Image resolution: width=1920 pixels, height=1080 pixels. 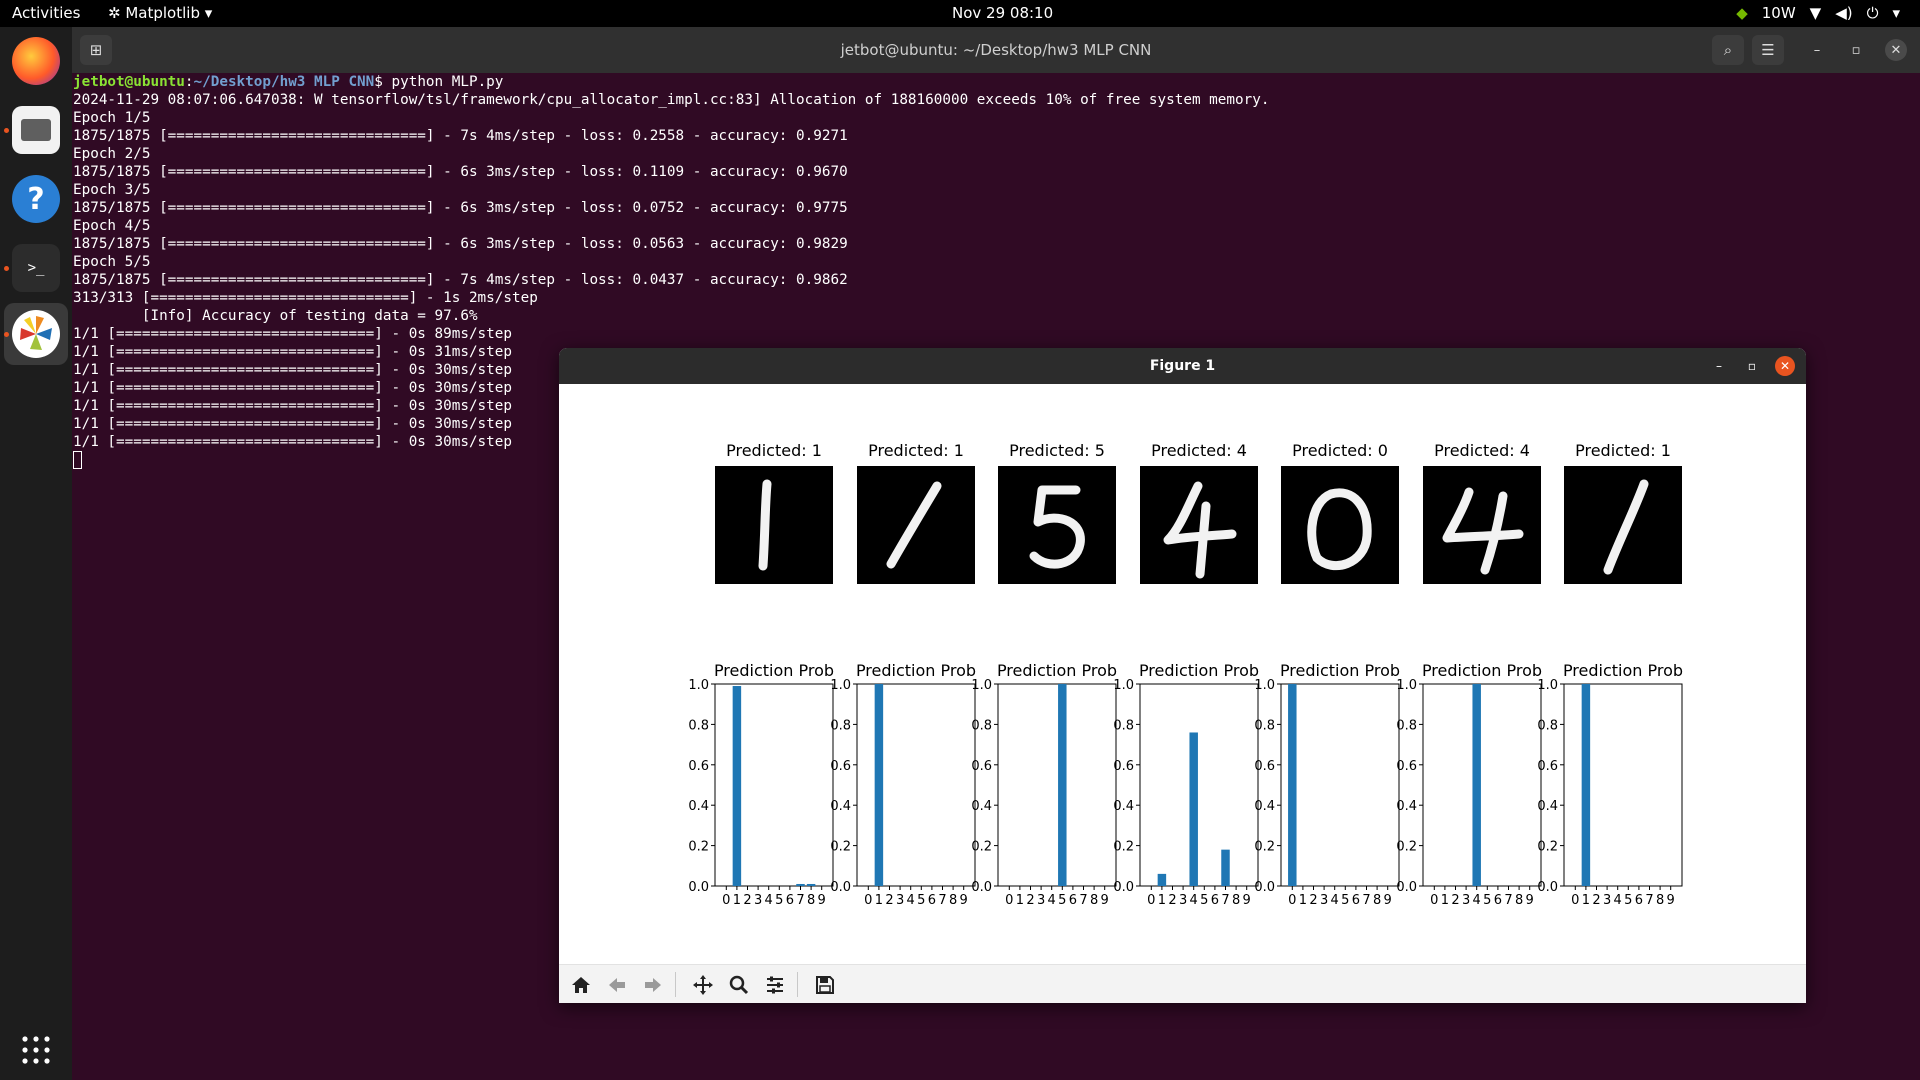 What do you see at coordinates (1340, 450) in the screenshot?
I see `image-title: Predicted: 0` at bounding box center [1340, 450].